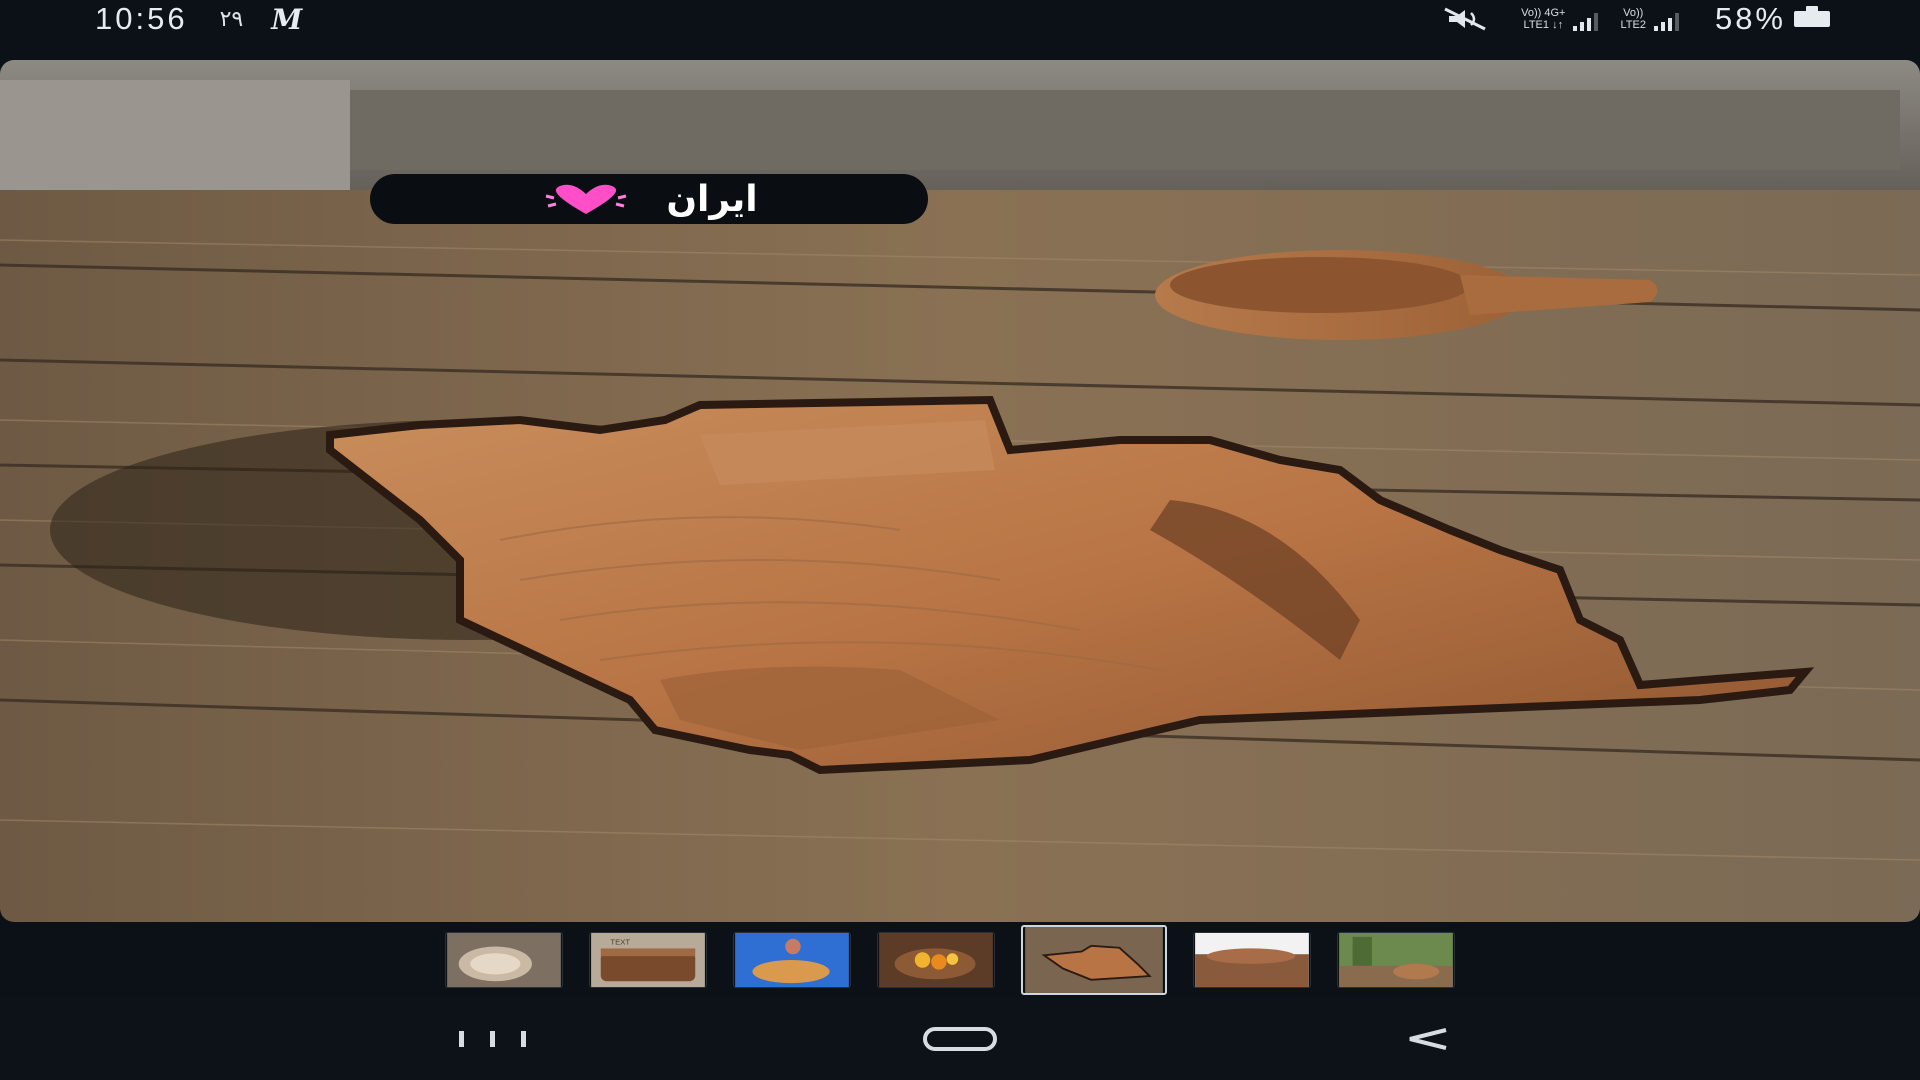 The image size is (1920, 1080). I want to click on thumbnail-2: TEXT, so click(648, 960).